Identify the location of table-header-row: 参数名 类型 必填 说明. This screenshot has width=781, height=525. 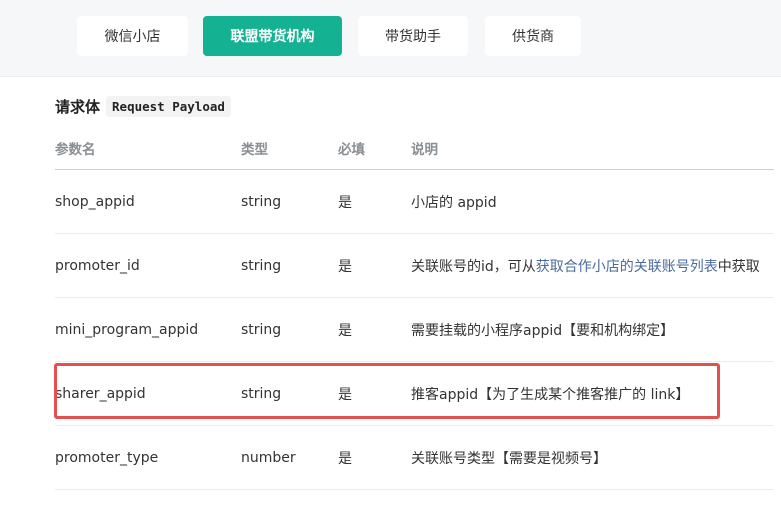
(414, 148).